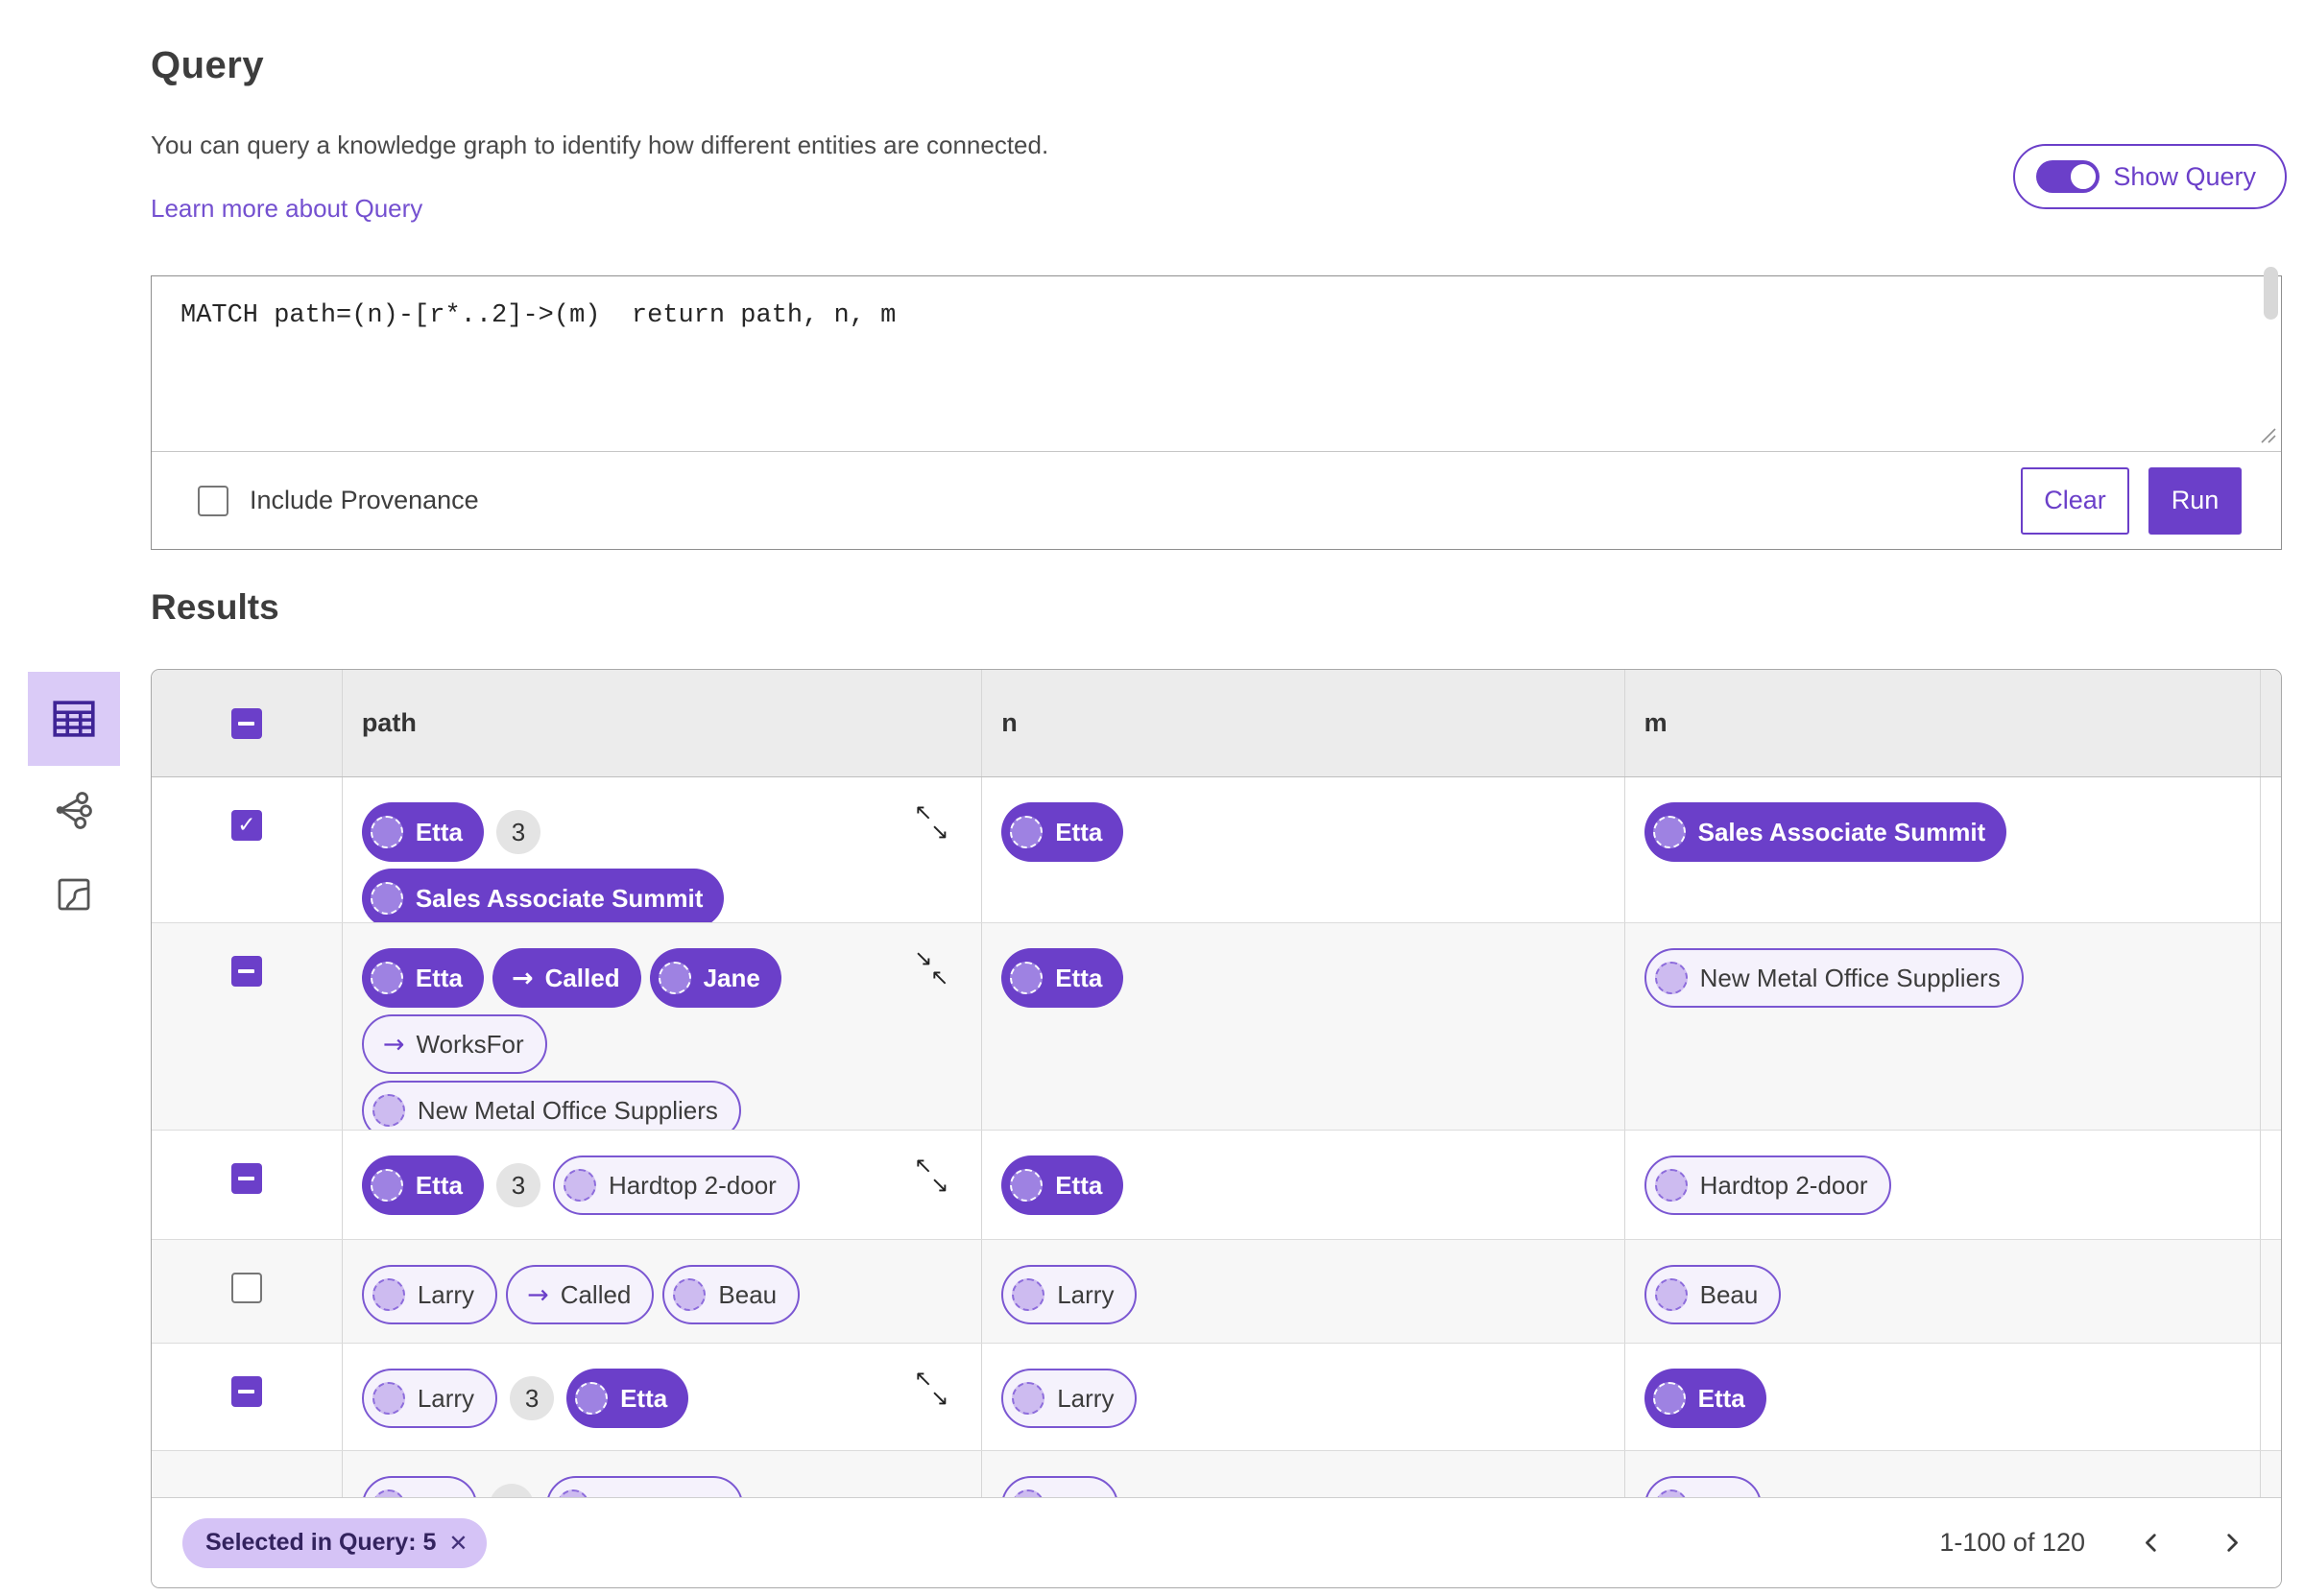 This screenshot has height=1596, width=2304. I want to click on chevron-right-icon, so click(2232, 1543).